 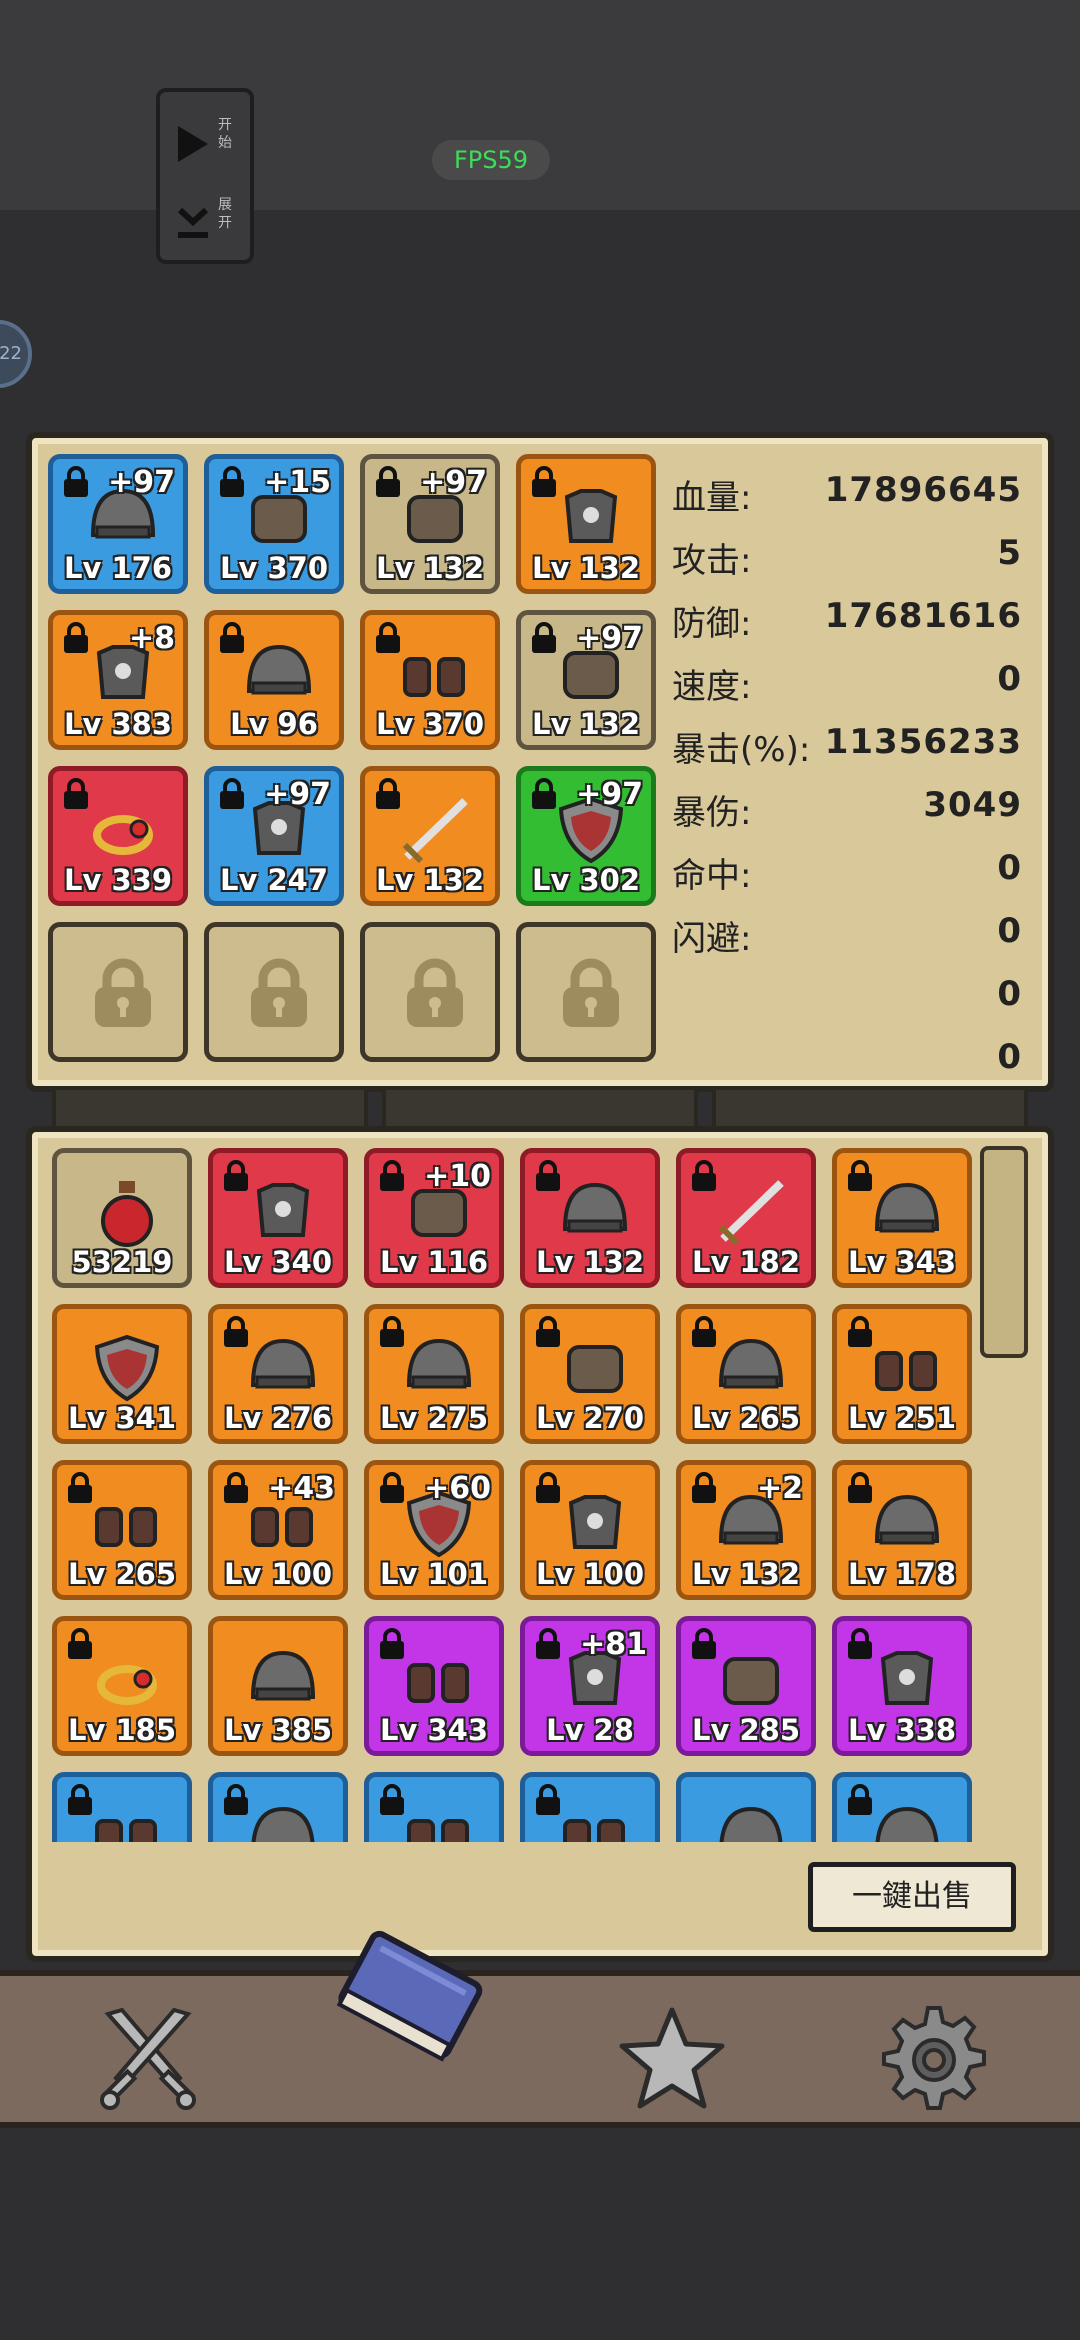 I want to click on inventory-slot: +2 Lv 132, so click(x=746, y=1530).